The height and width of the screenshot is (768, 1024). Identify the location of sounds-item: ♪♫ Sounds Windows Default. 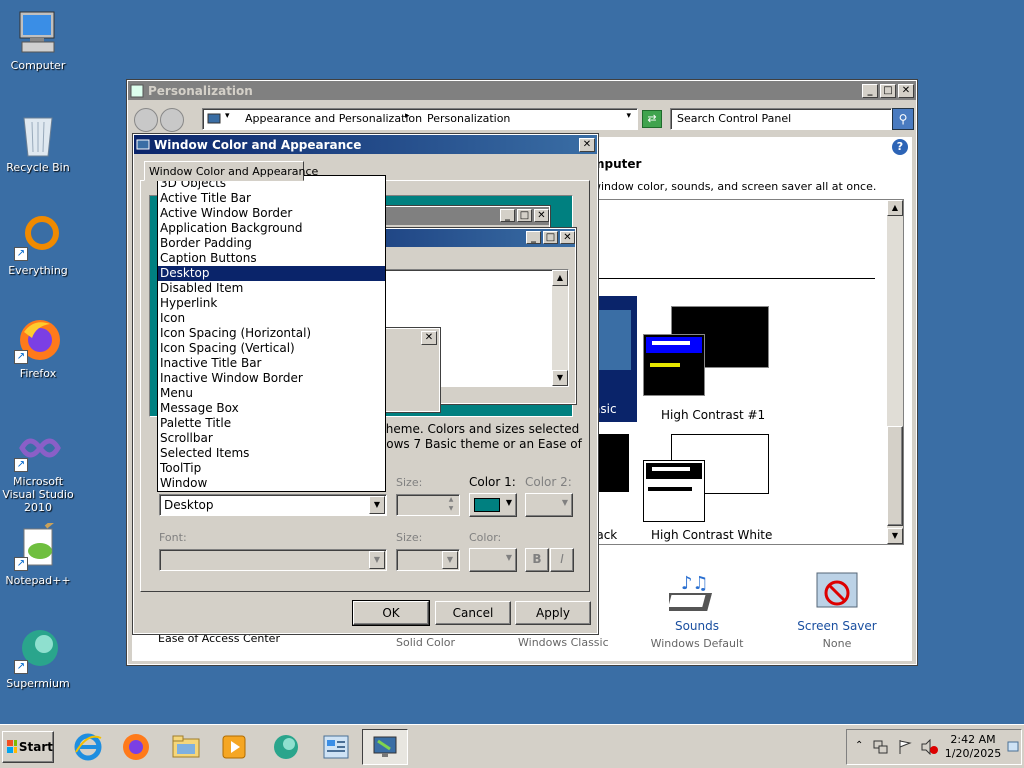
(697, 608).